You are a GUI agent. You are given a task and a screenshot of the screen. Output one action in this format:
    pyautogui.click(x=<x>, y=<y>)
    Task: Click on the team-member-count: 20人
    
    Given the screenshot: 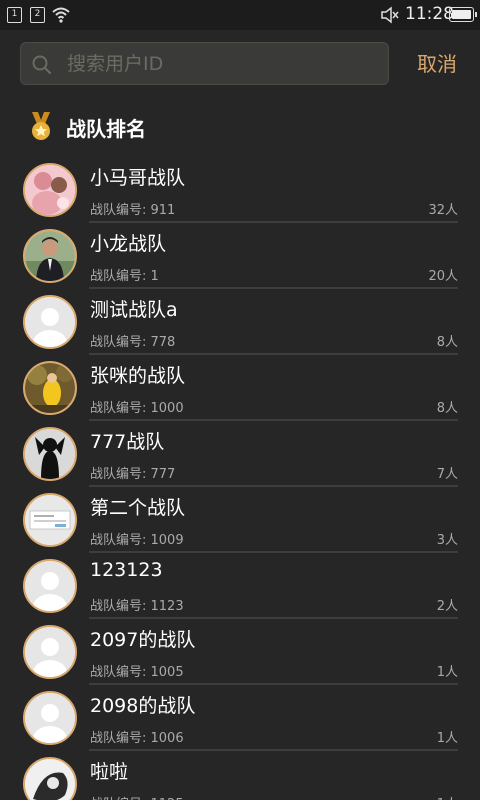 What is the action you would take?
    pyautogui.click(x=443, y=276)
    